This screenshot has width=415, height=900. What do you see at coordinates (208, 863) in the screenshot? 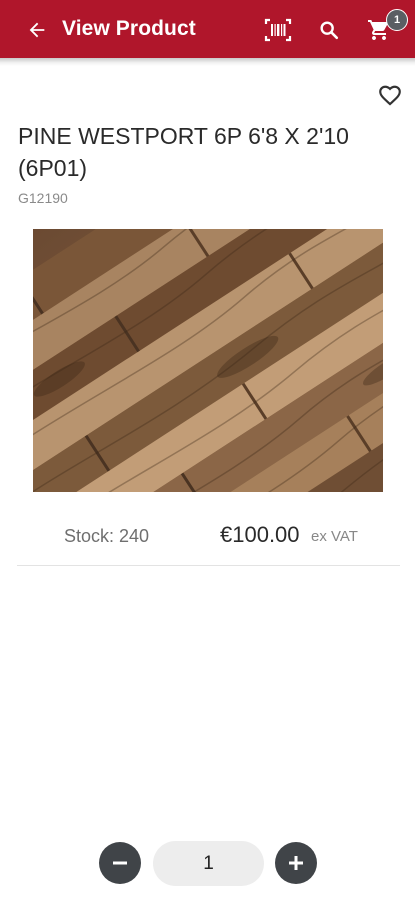
I see `quantity-input` at bounding box center [208, 863].